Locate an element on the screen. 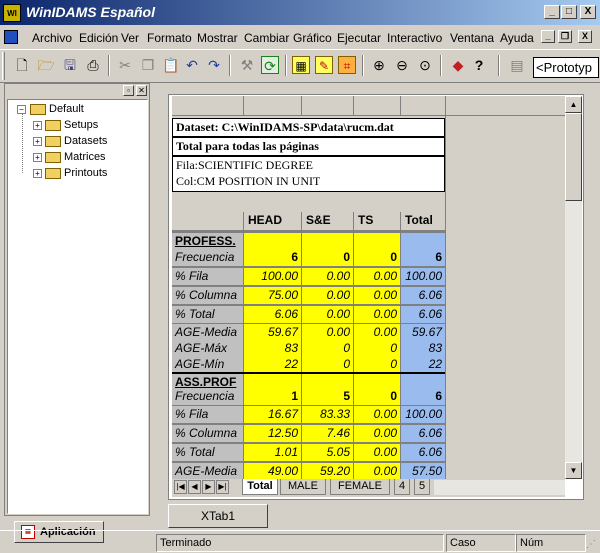  table-cell: 1 is located at coordinates (272, 396).